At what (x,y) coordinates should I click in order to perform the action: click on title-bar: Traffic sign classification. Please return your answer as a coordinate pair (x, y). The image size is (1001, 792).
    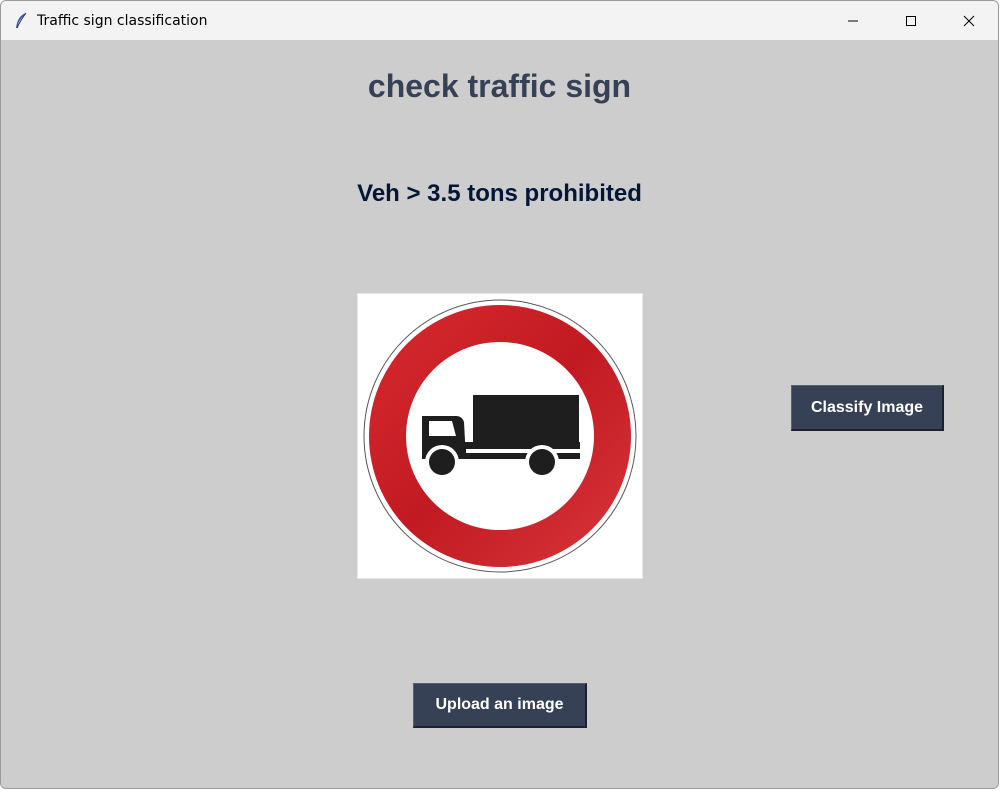
    Looking at the image, I should click on (499, 20).